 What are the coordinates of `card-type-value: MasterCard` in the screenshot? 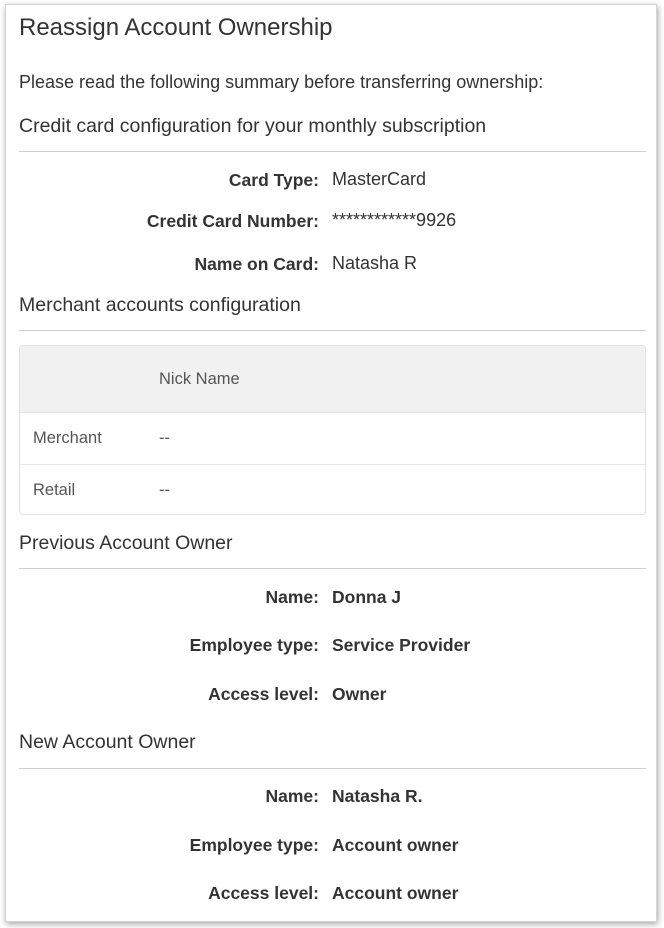 It's located at (379, 179).